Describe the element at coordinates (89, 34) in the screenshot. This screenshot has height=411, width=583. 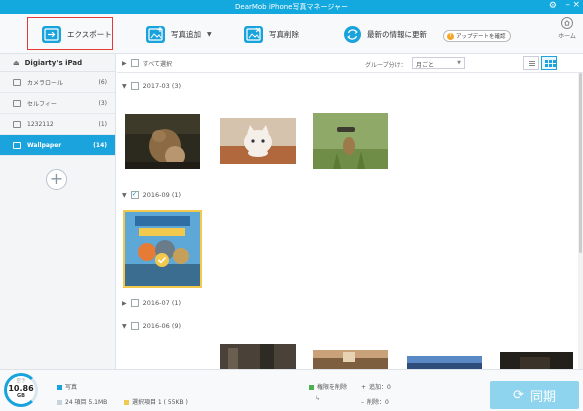
I see `export-label: エクスポート` at that location.